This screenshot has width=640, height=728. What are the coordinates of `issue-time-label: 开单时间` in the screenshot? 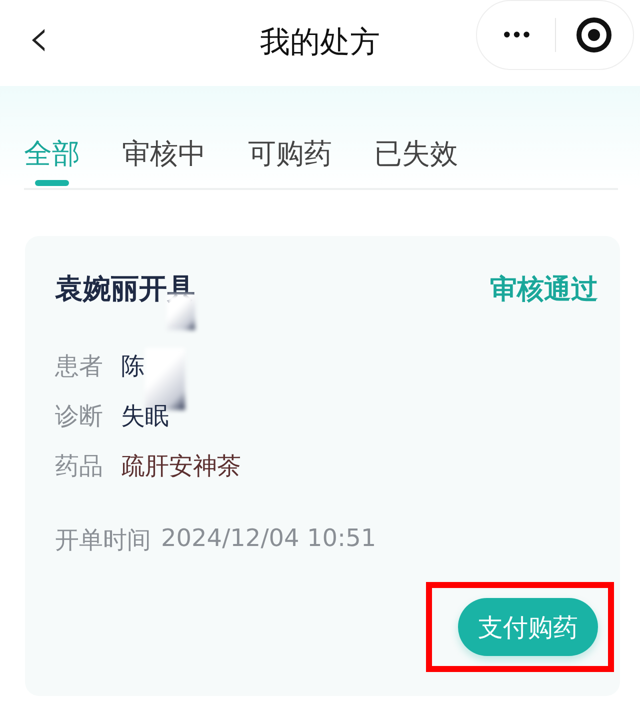 It's located at (103, 540).